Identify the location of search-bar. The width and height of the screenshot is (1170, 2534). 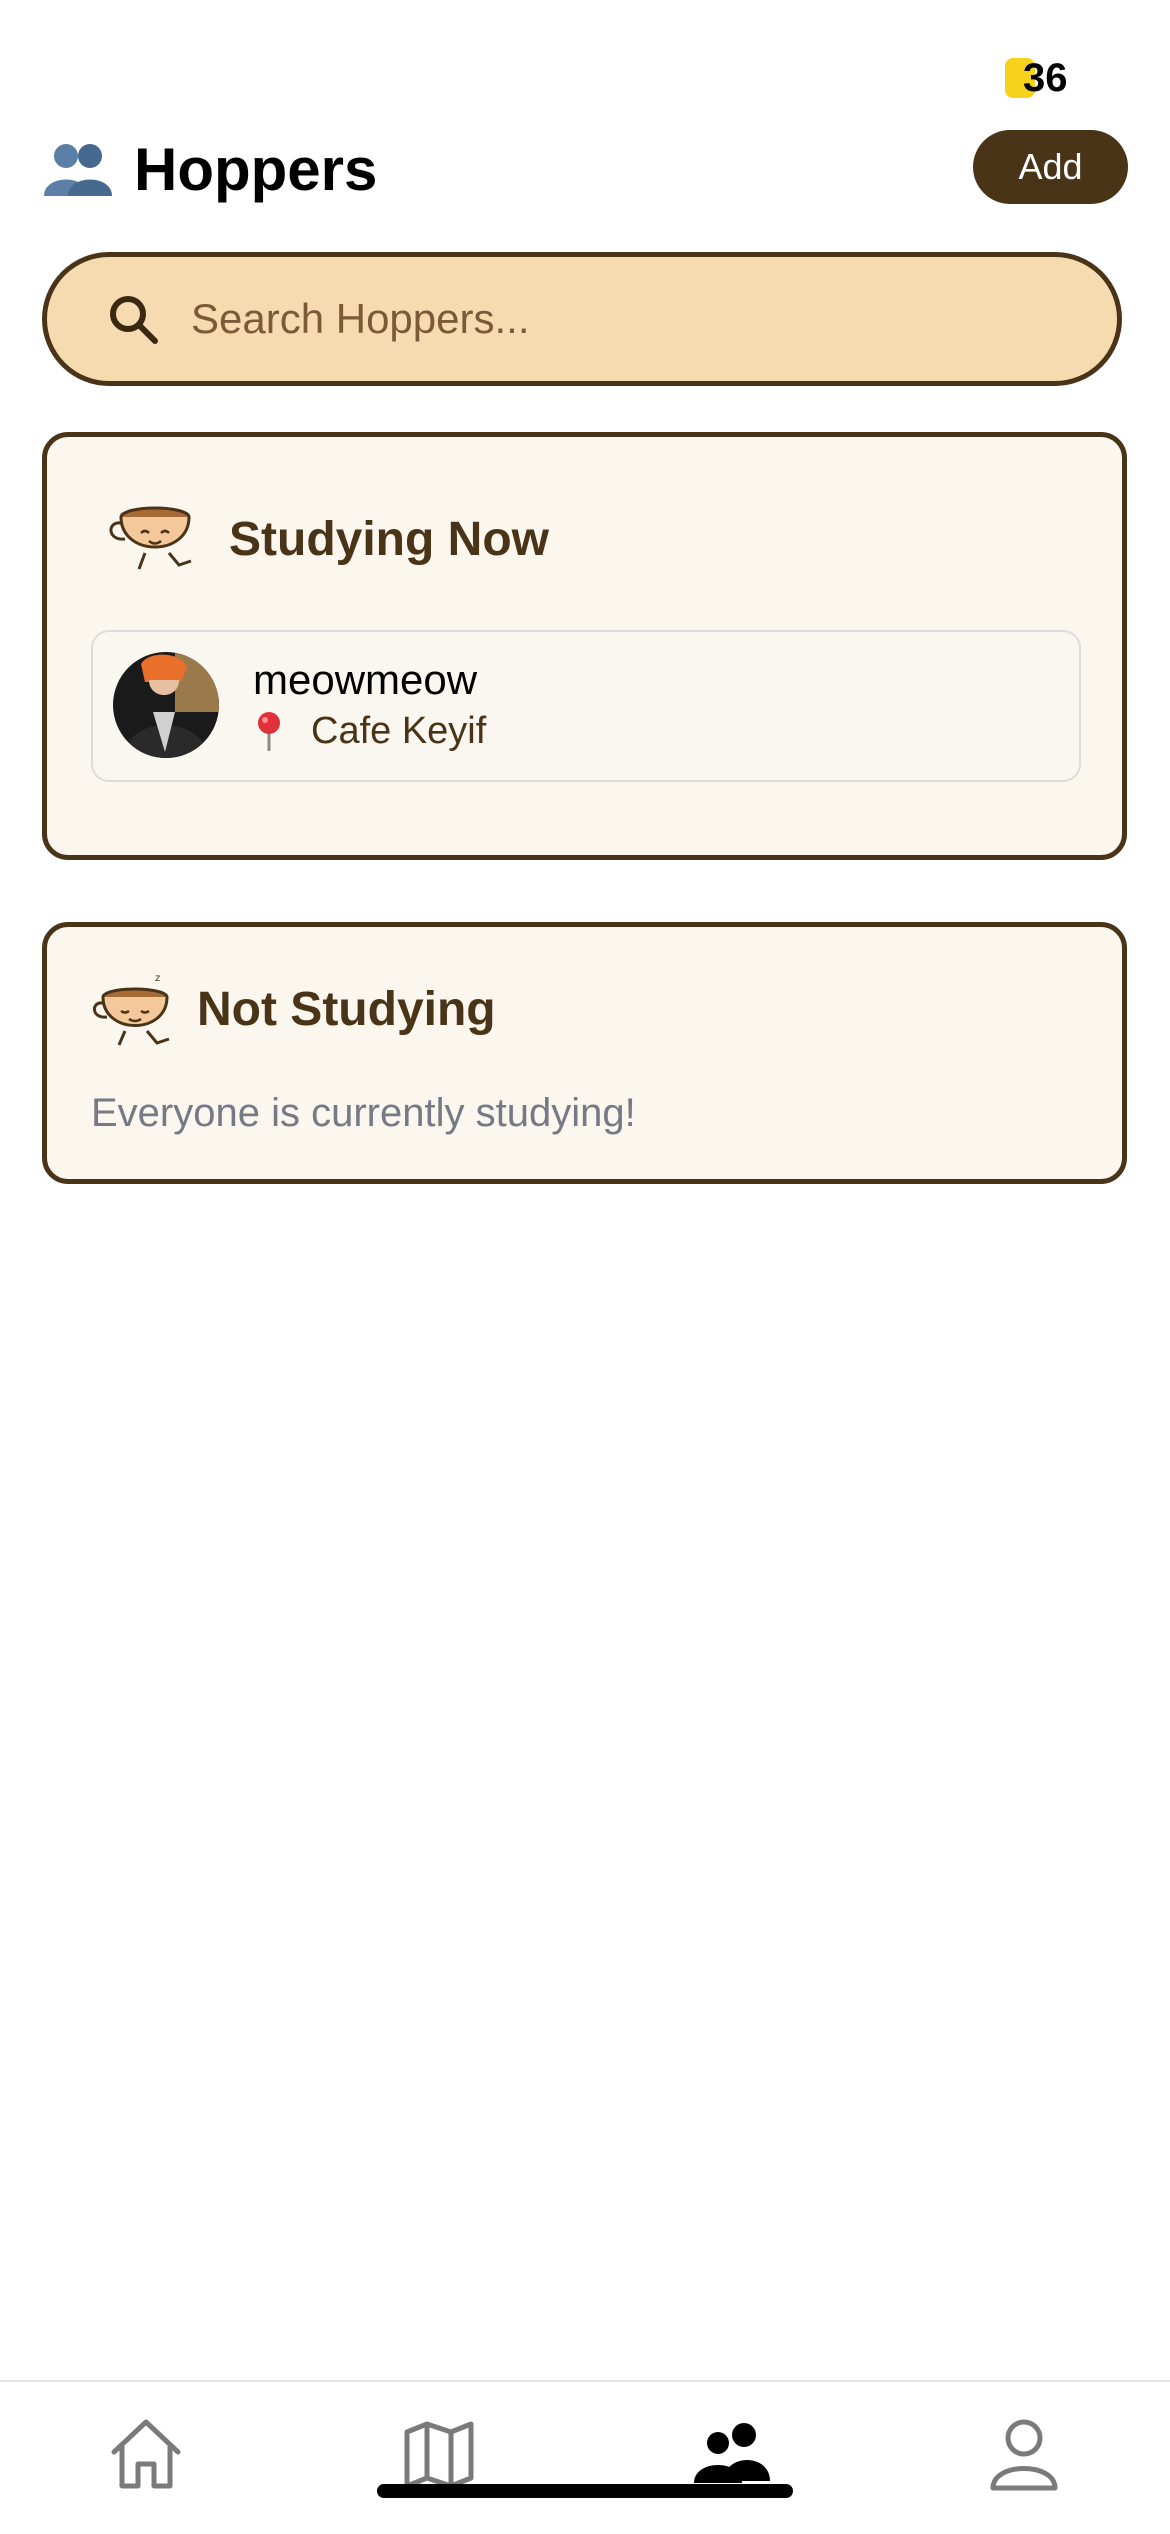
(582, 319).